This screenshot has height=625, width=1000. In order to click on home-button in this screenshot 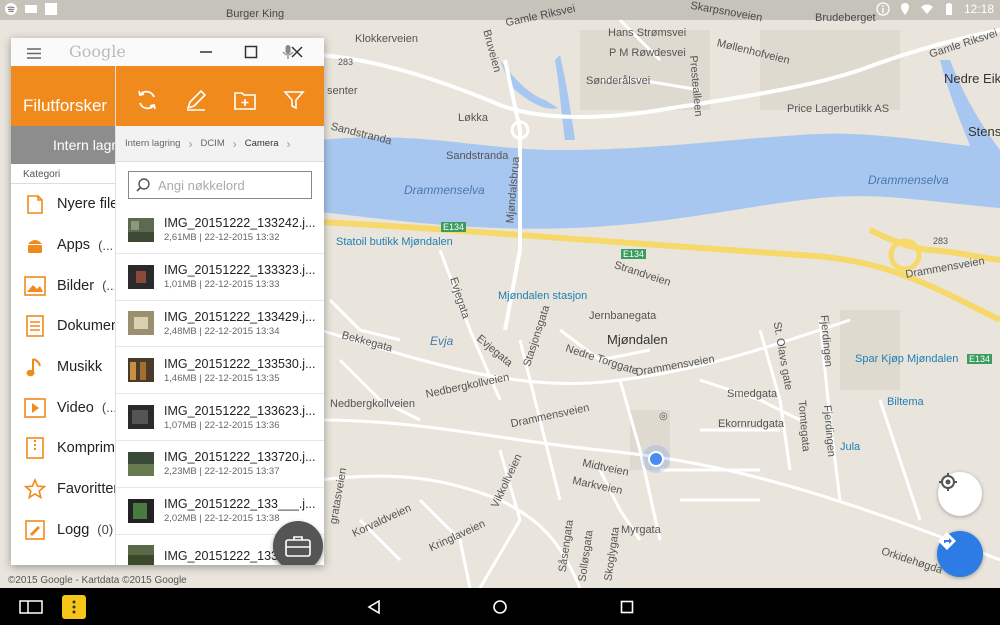, I will do `click(500, 607)`.